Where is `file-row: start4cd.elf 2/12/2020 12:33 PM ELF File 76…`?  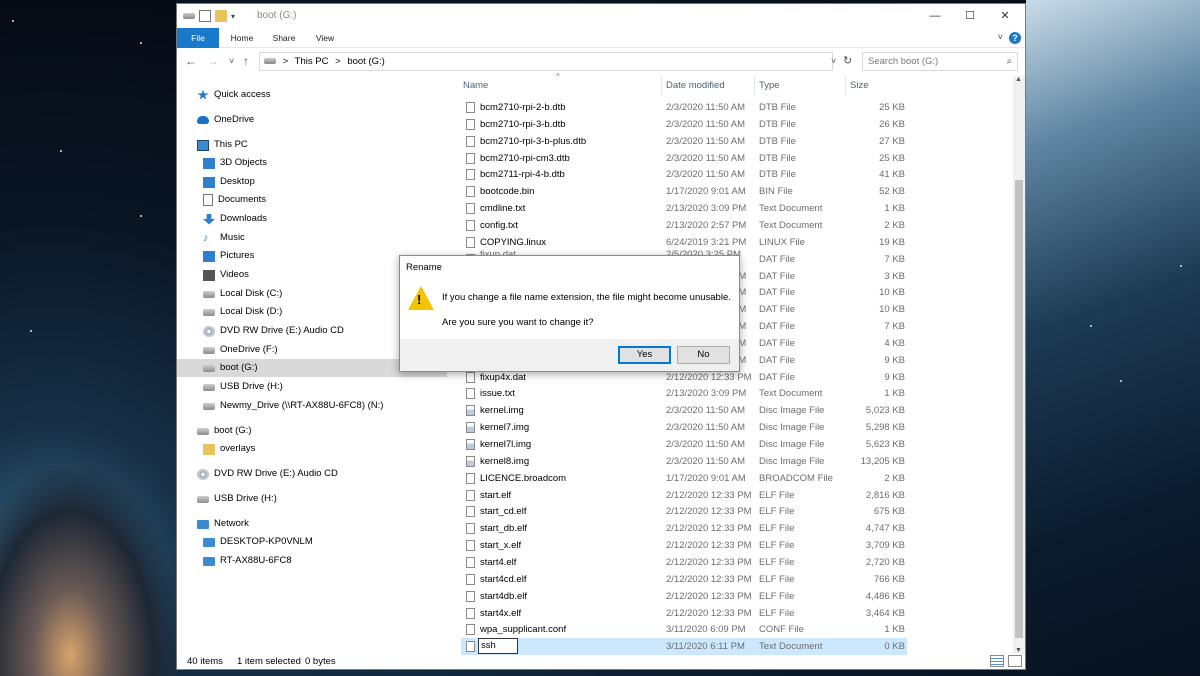 file-row: start4cd.elf 2/12/2020 12:33 PM ELF File 76… is located at coordinates (684, 579).